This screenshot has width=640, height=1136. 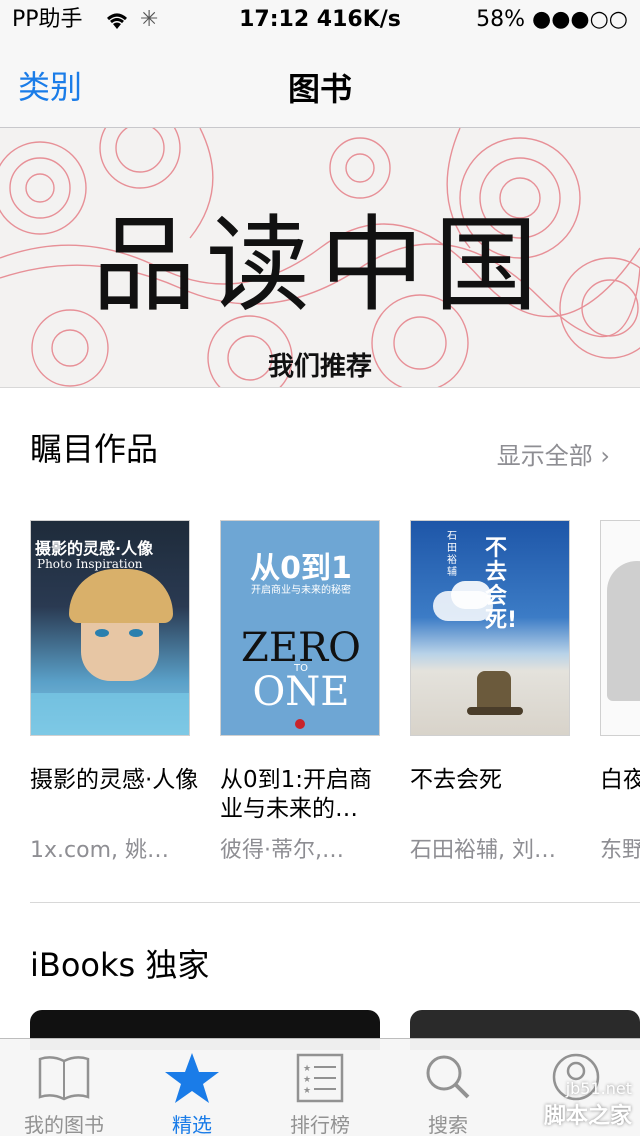 What do you see at coordinates (64, 1124) in the screenshot?
I see `tab-label: 我的图书` at bounding box center [64, 1124].